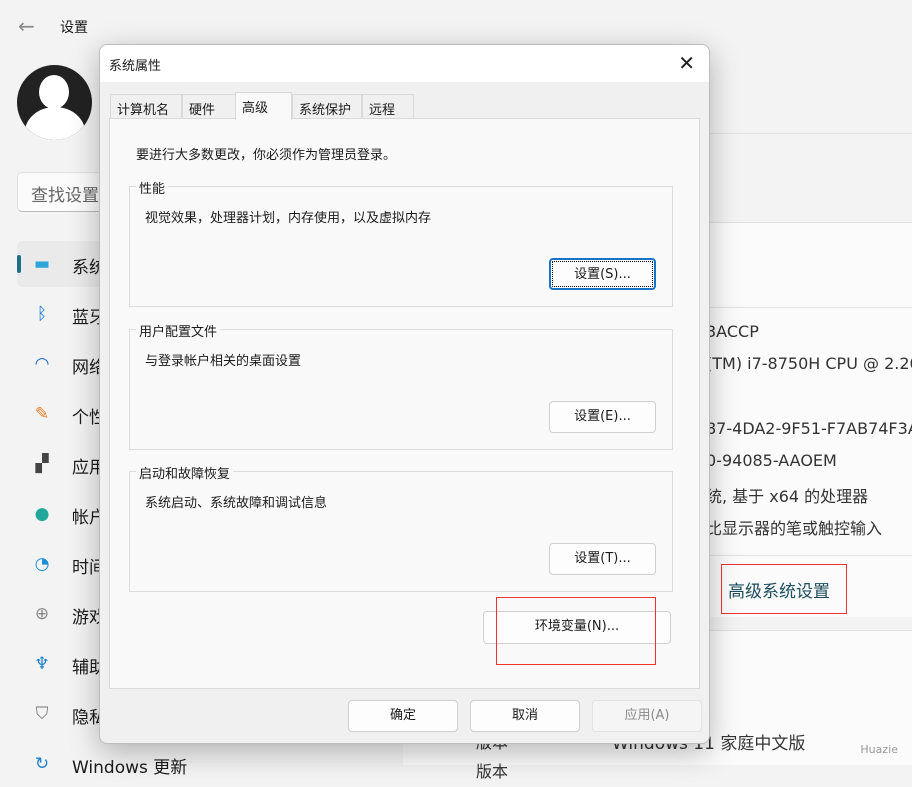  Describe the element at coordinates (42, 464) in the screenshot. I see `apps-icon: ▞` at that location.